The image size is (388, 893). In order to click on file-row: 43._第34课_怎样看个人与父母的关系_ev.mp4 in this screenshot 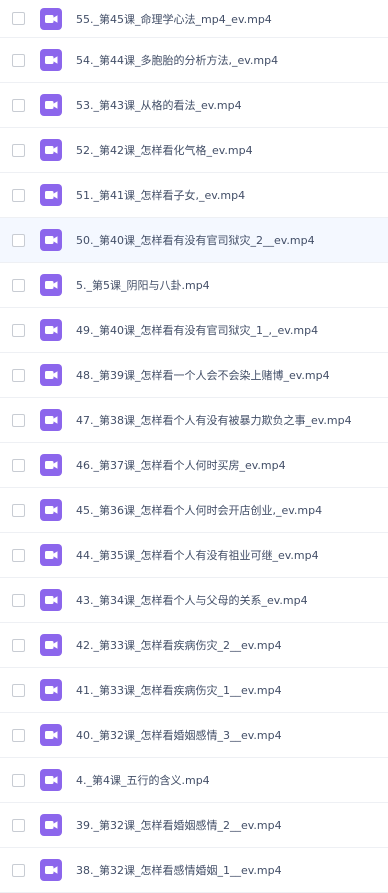, I will do `click(194, 600)`.